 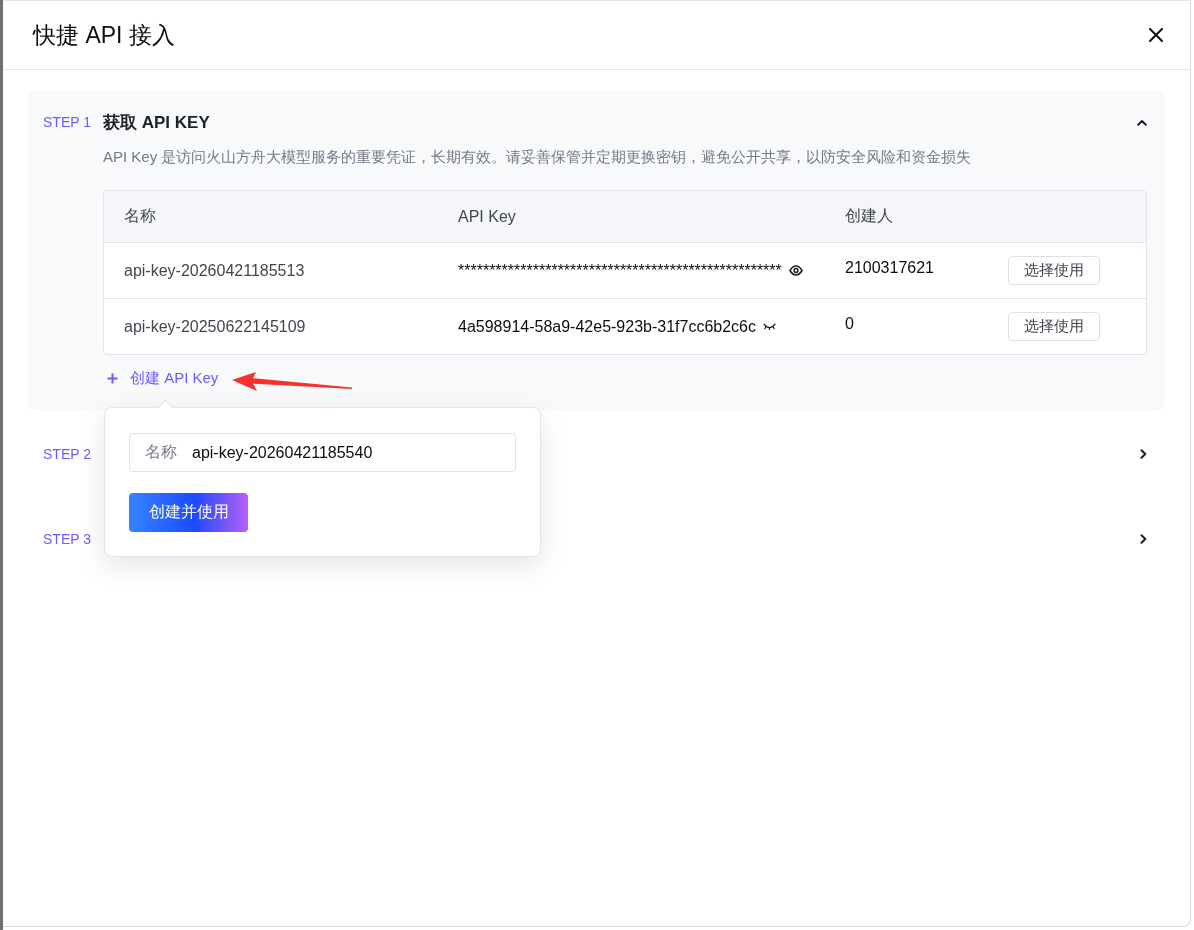 I want to click on api-key-value: ****************************************************, so click(x=620, y=270).